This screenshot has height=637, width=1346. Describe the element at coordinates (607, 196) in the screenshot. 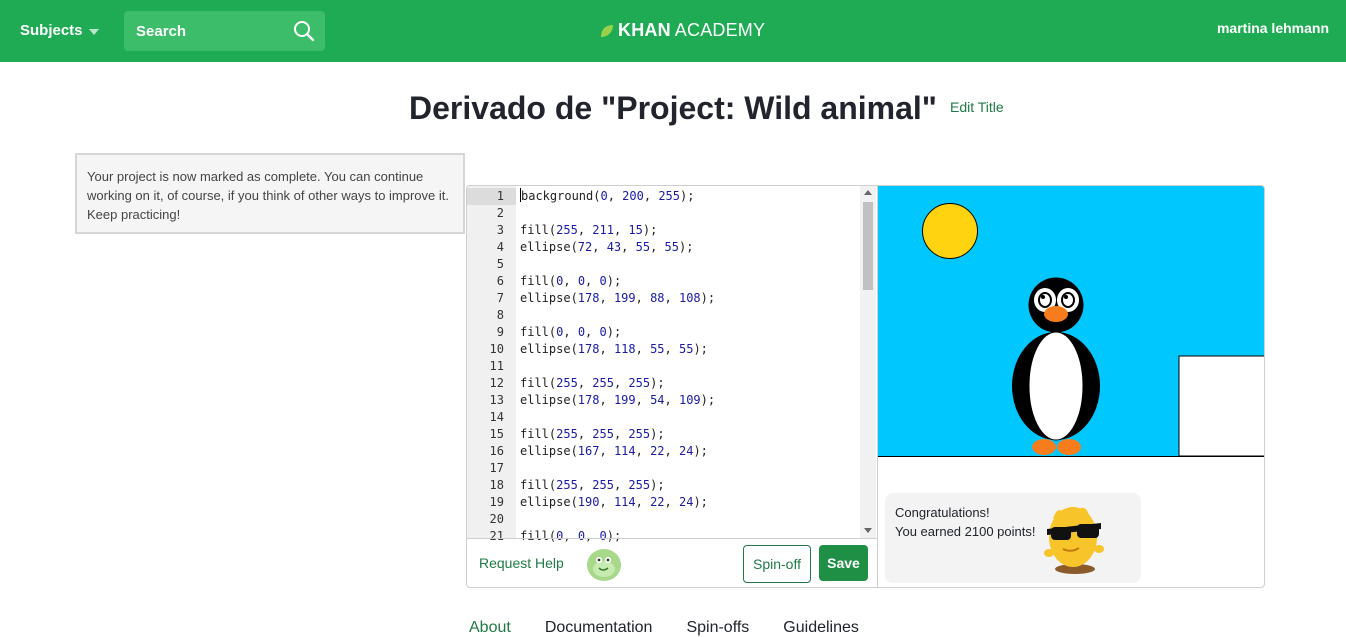

I see `code-line: background(0, 200, 255);` at that location.